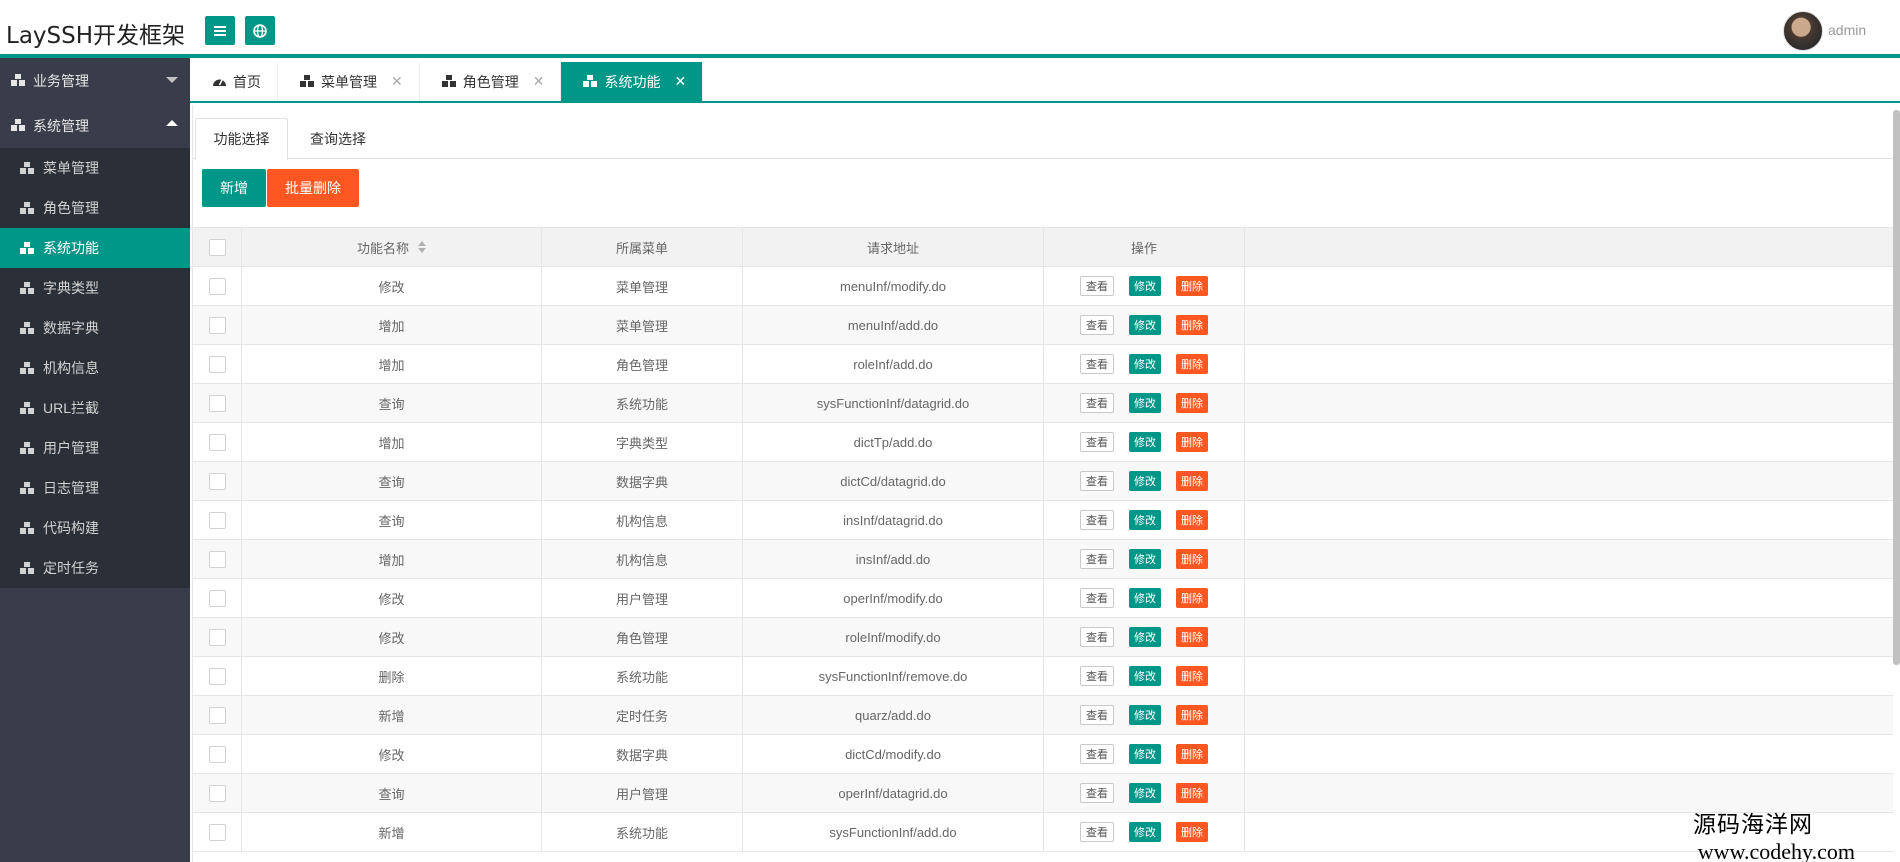  I want to click on table-row: 删除 系统功能 sysFunctionInf/remove.do 查看 修改 删除, so click(1043, 676).